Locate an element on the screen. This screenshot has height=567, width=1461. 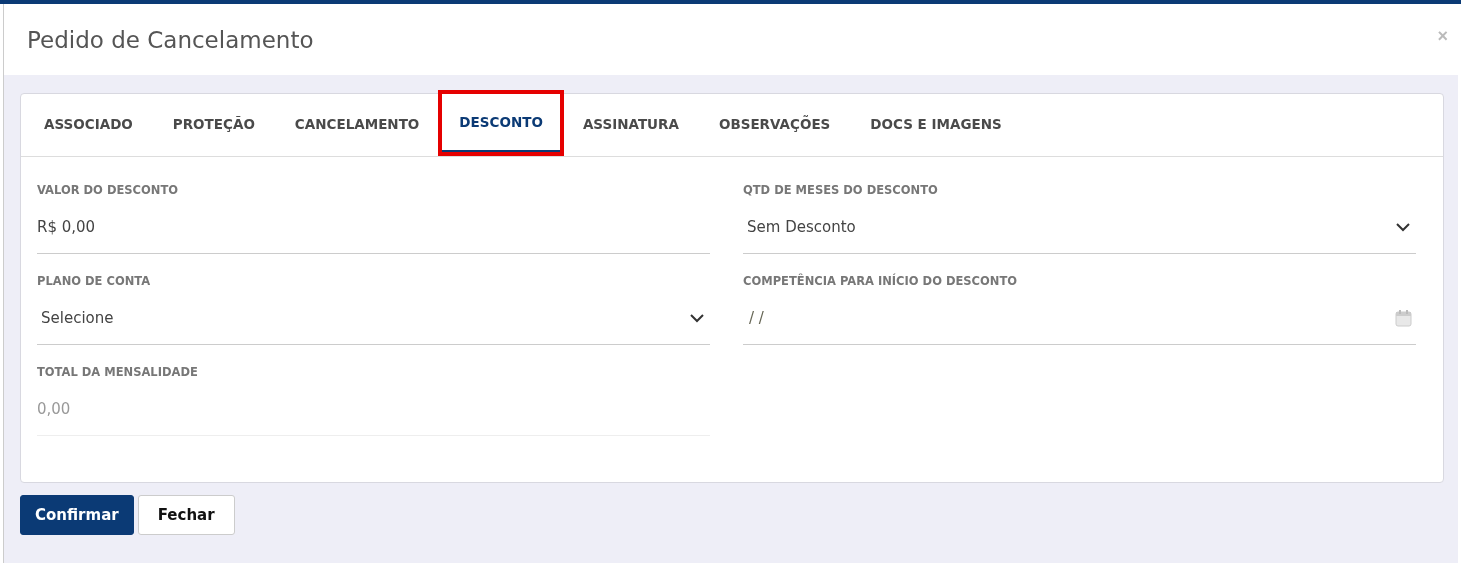
field-label: TOTAL DA MENSALIDADE is located at coordinates (118, 373).